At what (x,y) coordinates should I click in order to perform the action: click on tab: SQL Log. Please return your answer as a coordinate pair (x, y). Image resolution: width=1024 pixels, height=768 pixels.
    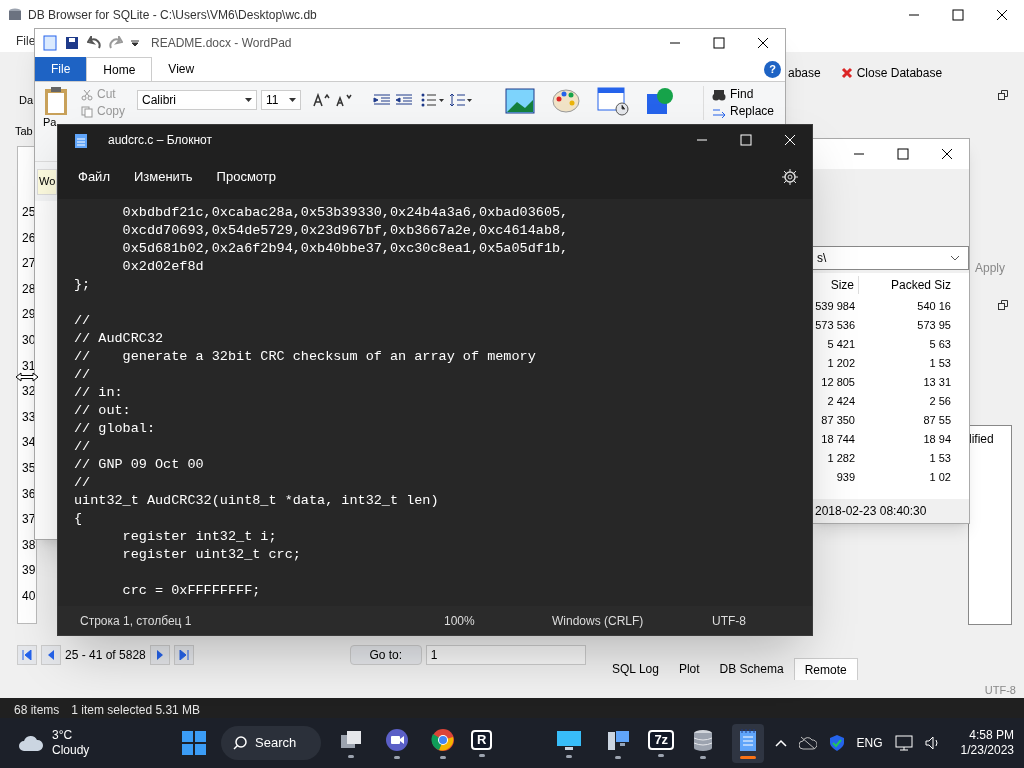
    Looking at the image, I should click on (635, 669).